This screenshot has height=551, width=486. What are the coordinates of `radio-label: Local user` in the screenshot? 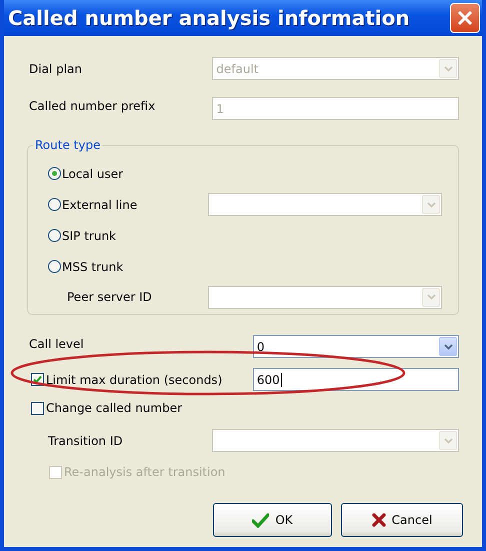 It's located at (93, 173).